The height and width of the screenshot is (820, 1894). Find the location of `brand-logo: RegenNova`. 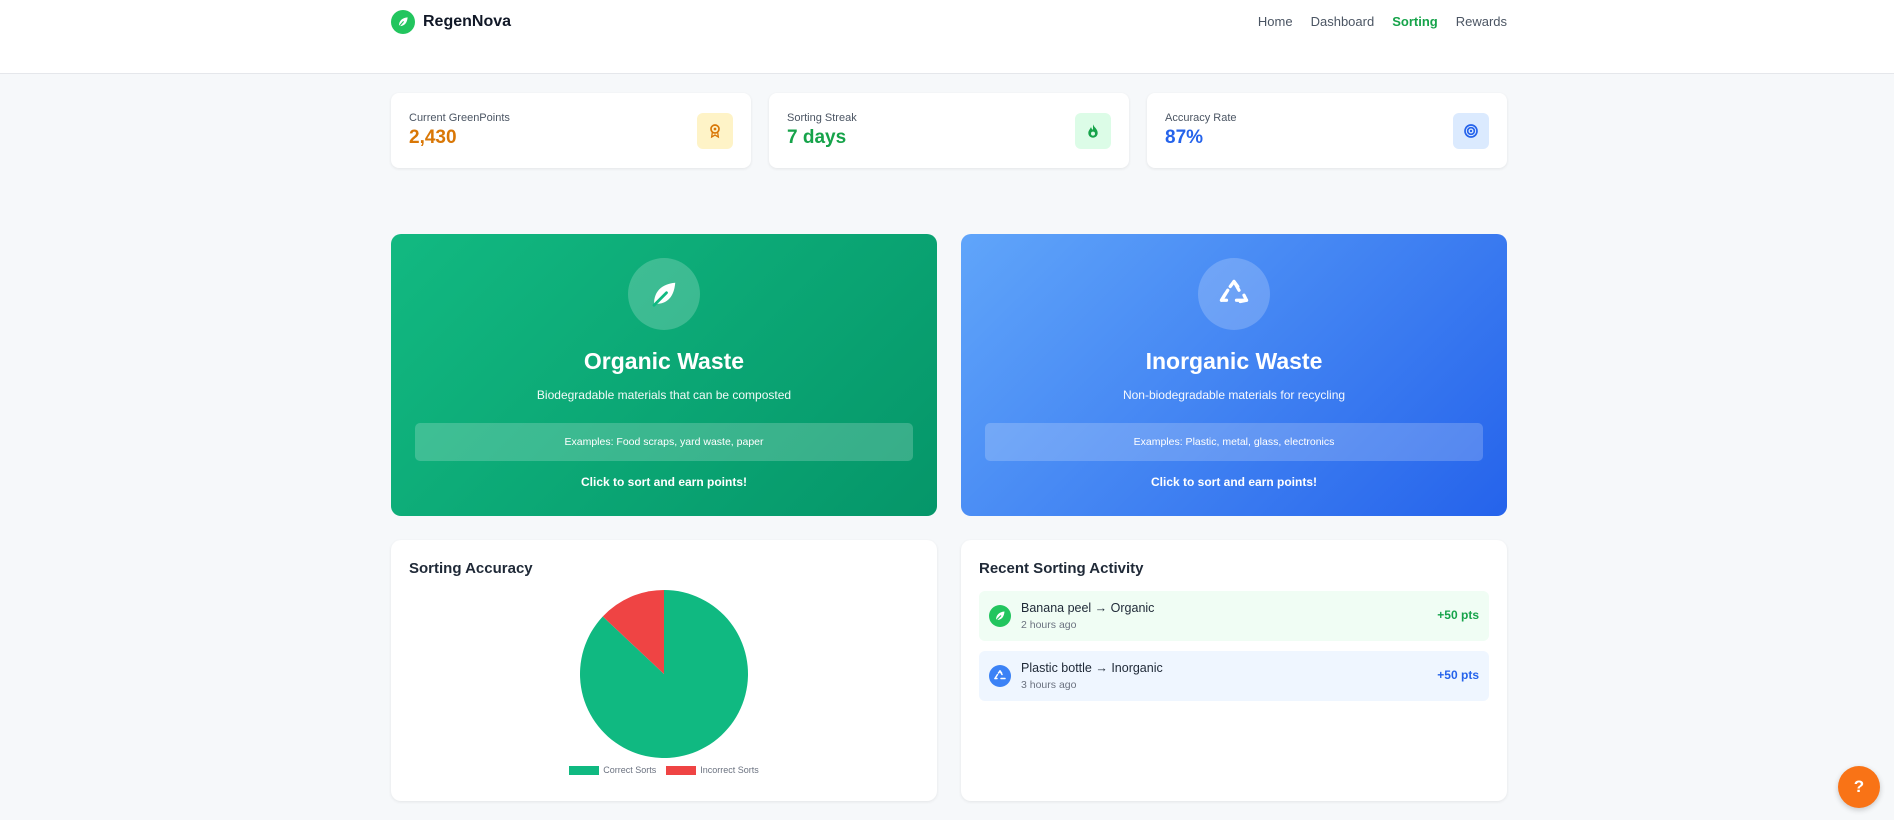

brand-logo: RegenNova is located at coordinates (451, 22).